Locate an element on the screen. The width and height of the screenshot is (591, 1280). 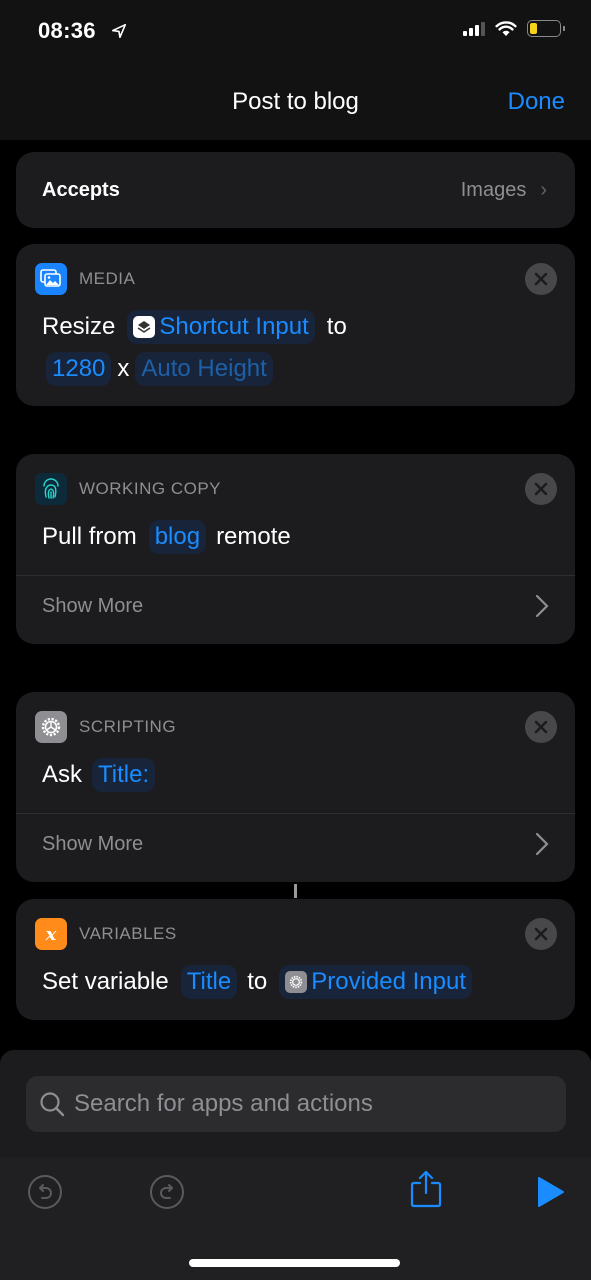
action-body: Pull from blog remote is located at coordinates (166, 537).